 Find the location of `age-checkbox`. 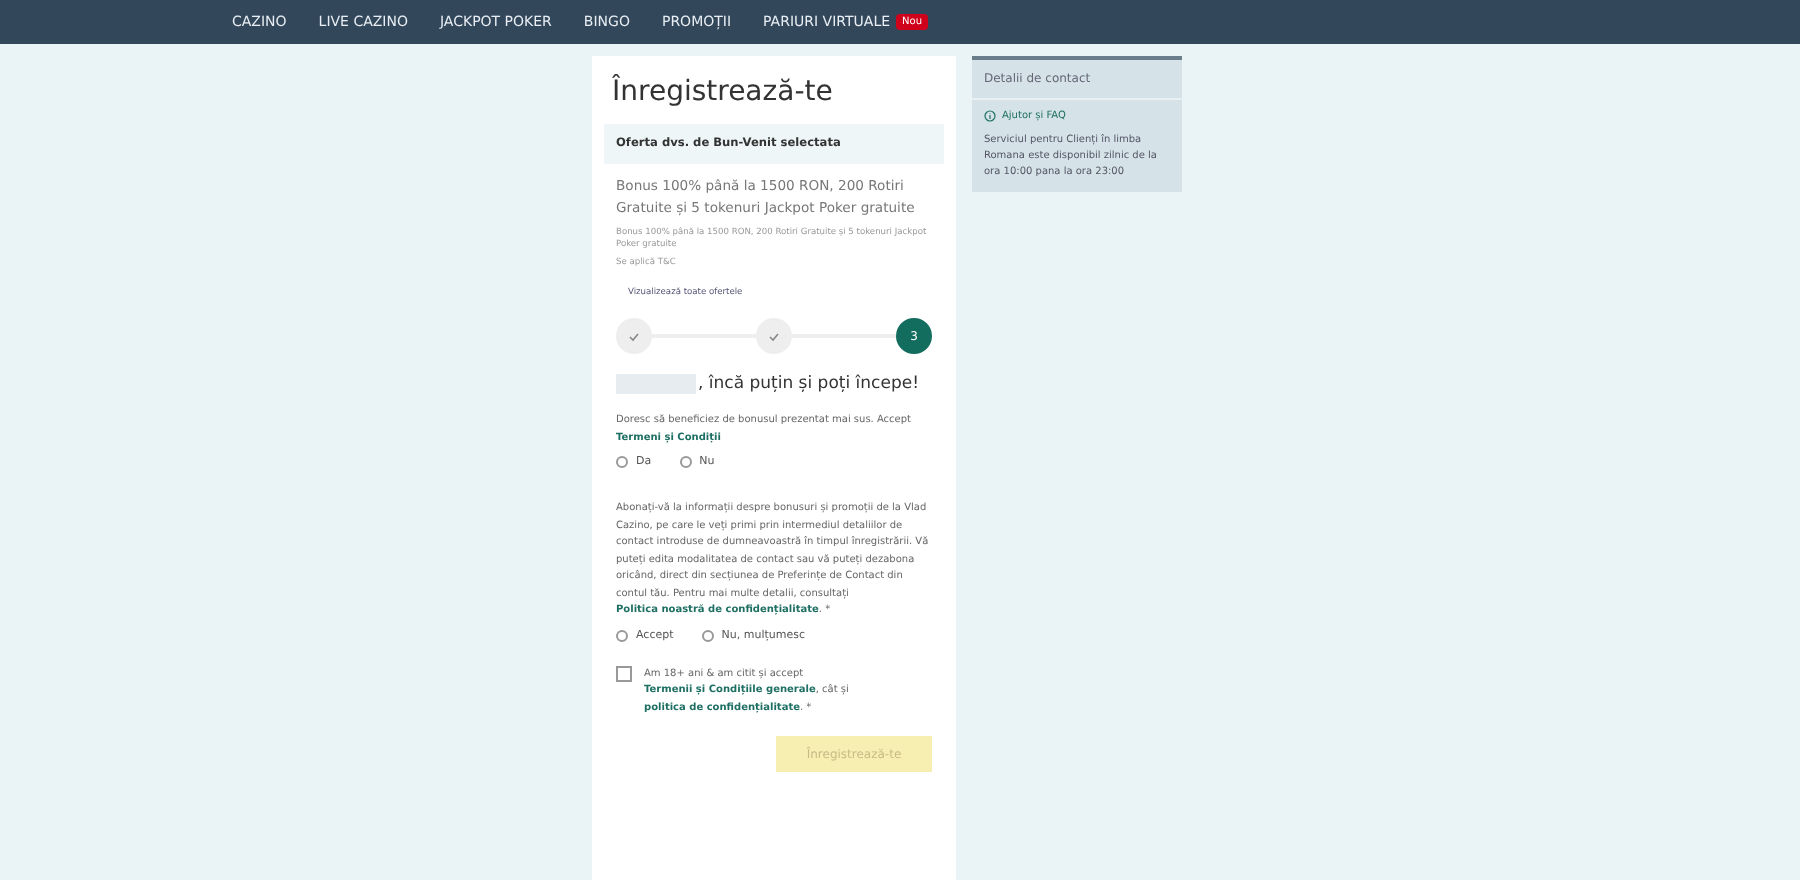

age-checkbox is located at coordinates (624, 673).